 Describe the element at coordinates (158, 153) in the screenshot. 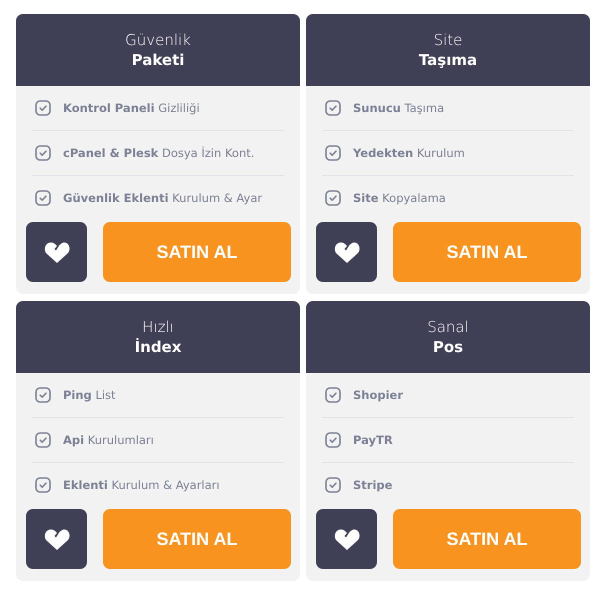

I see `feature-text: cPanel & Plesk Dosya İzin Kont.` at that location.